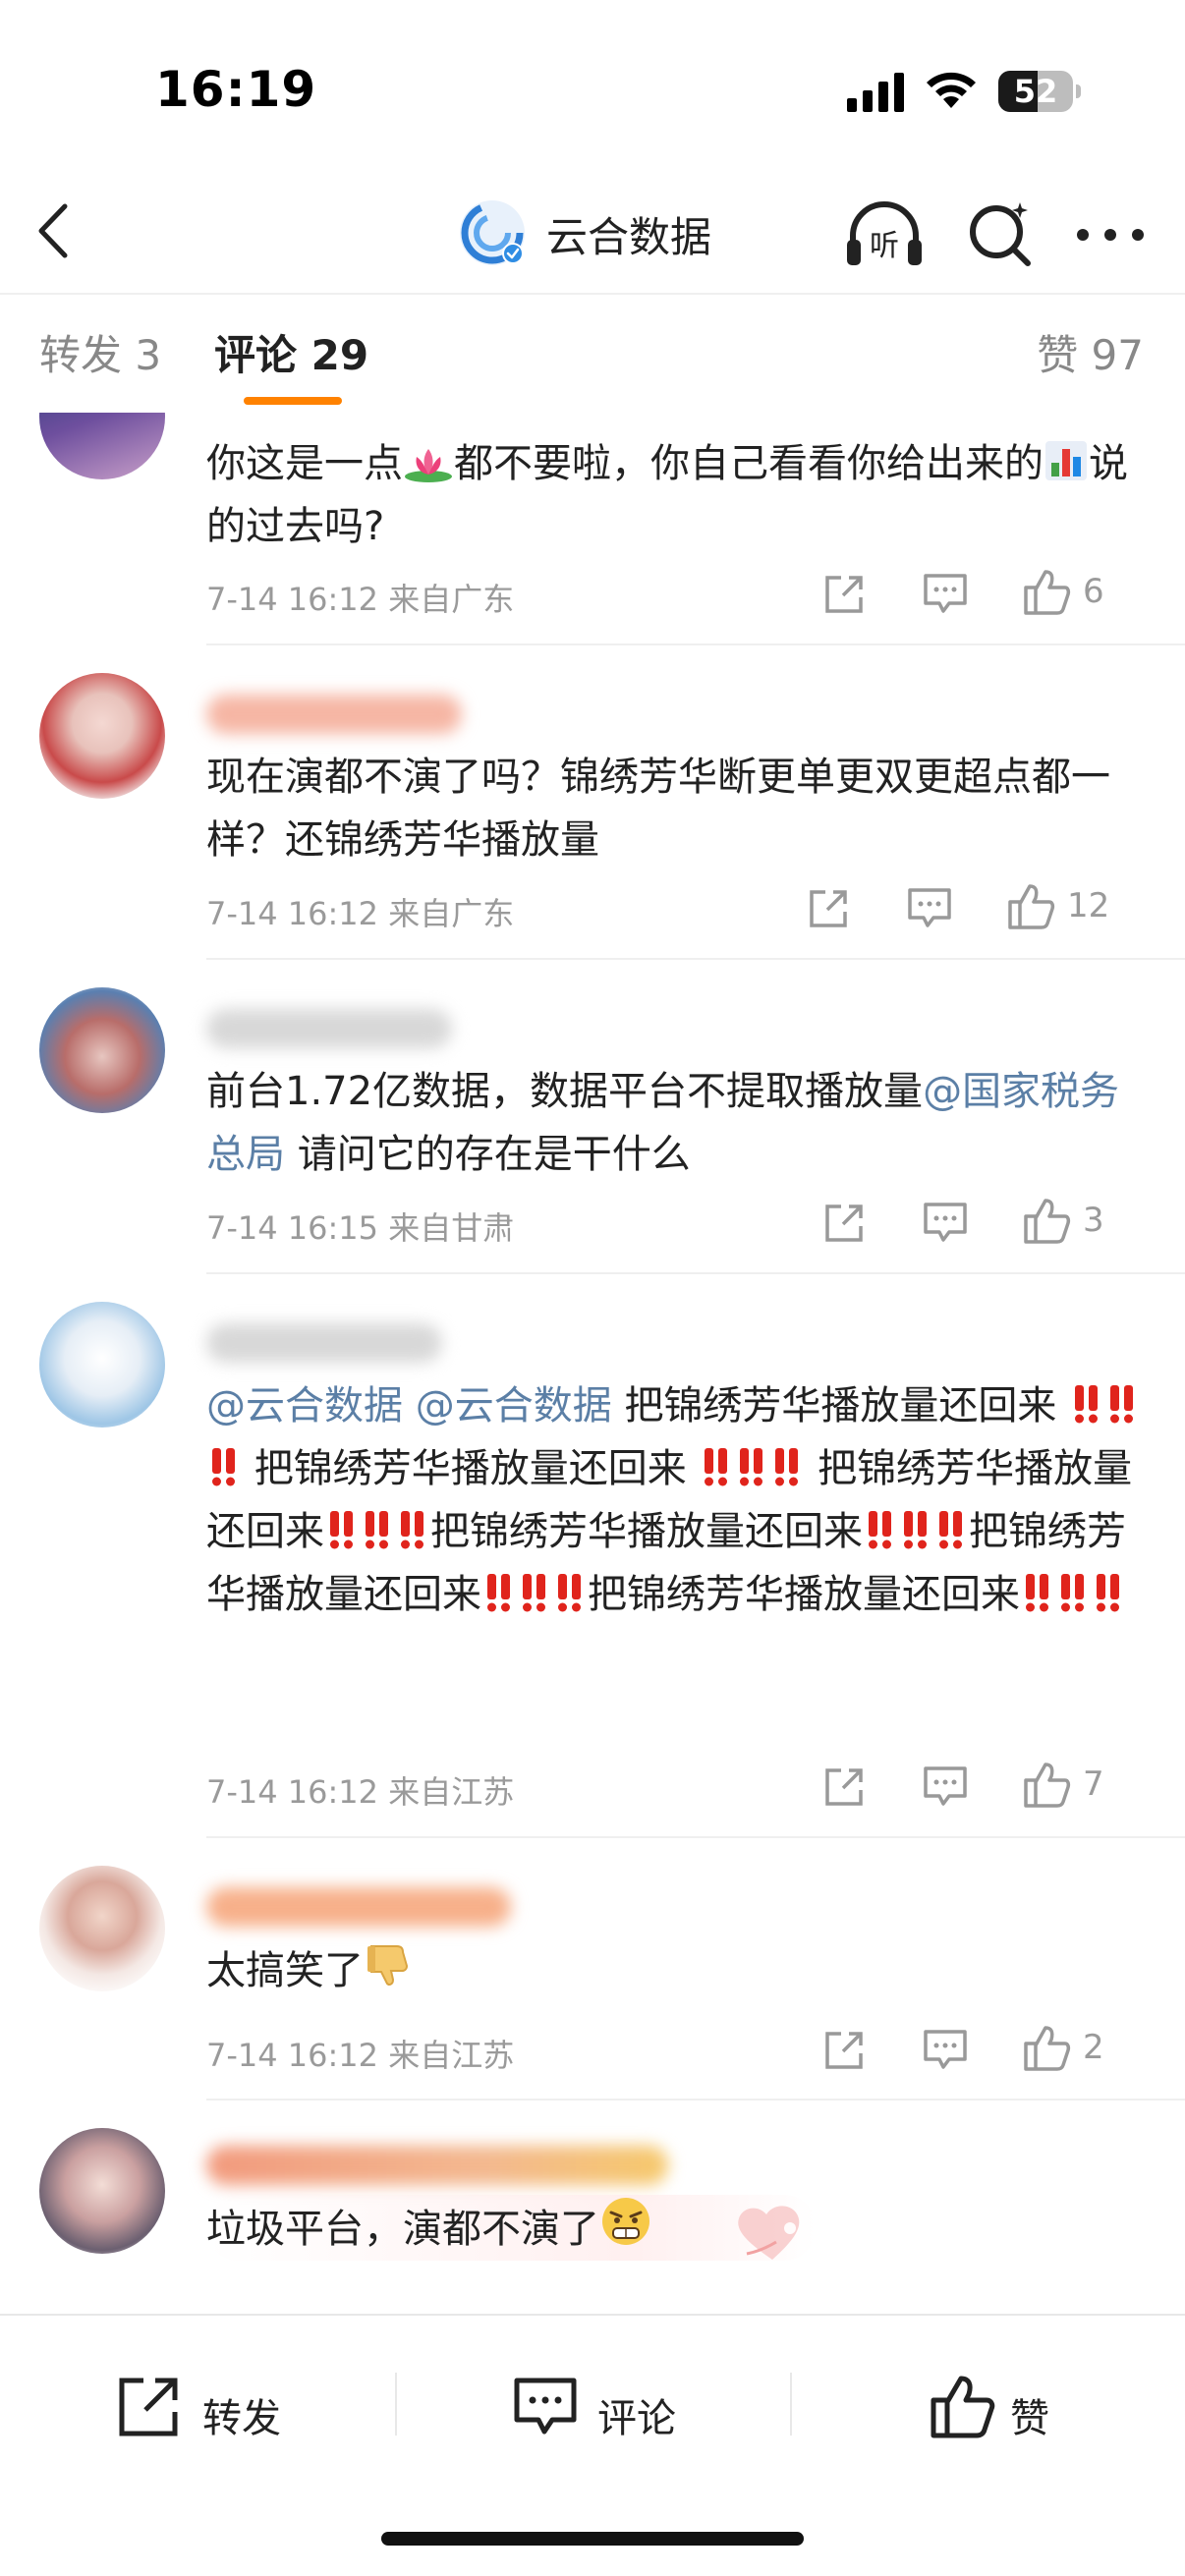 This screenshot has width=1185, height=2576. What do you see at coordinates (361, 1228) in the screenshot?
I see `comment-meta: 7-14 16:15 来自甘肃` at bounding box center [361, 1228].